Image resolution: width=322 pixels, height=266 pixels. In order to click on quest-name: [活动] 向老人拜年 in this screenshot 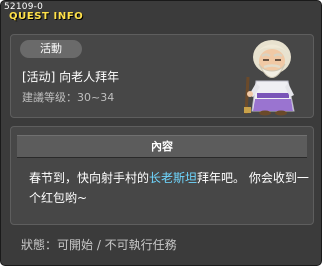, I will do `click(71, 77)`.